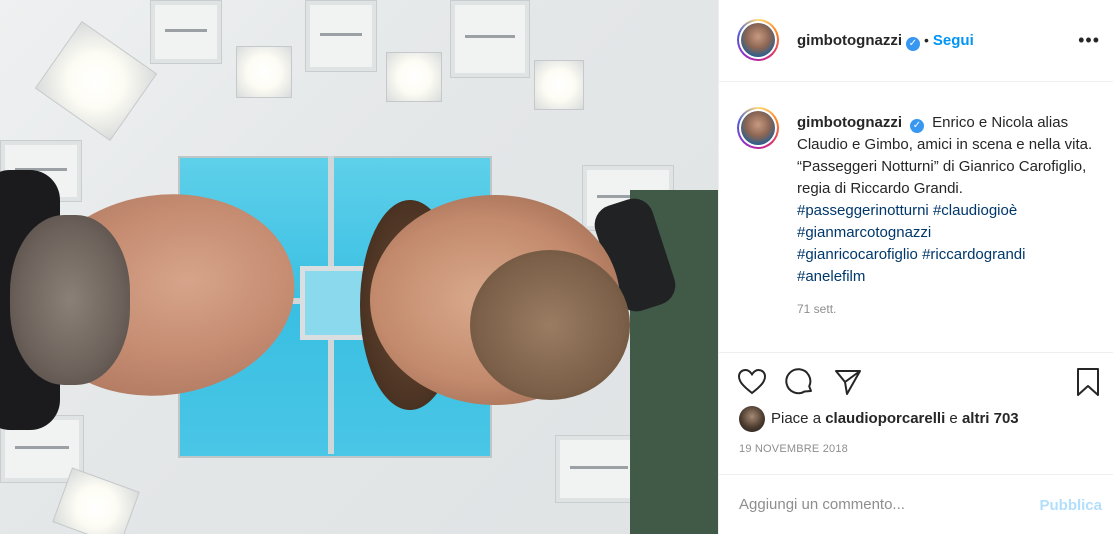 Image resolution: width=1113 pixels, height=535 pixels. Describe the element at coordinates (550, 325) in the screenshot. I see `person-right-beard` at that location.